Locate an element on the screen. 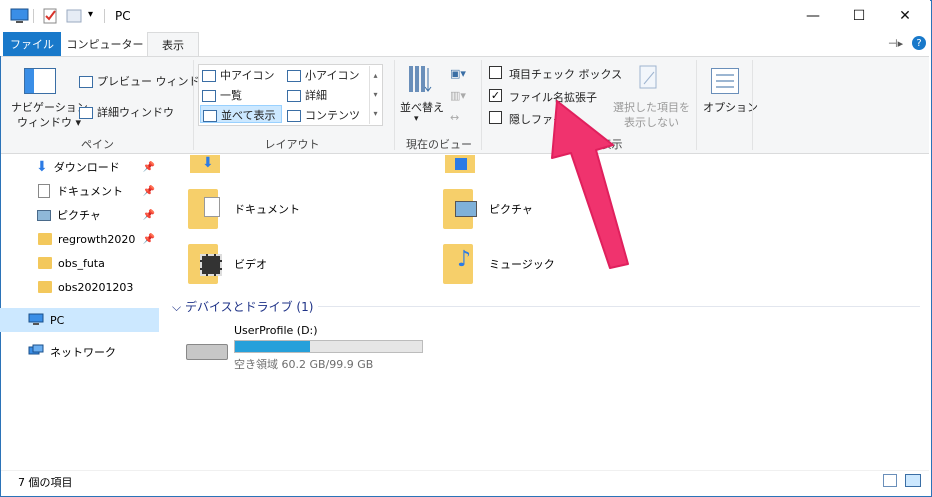  layout-medium-icons: 中アイコン is located at coordinates (238, 75).